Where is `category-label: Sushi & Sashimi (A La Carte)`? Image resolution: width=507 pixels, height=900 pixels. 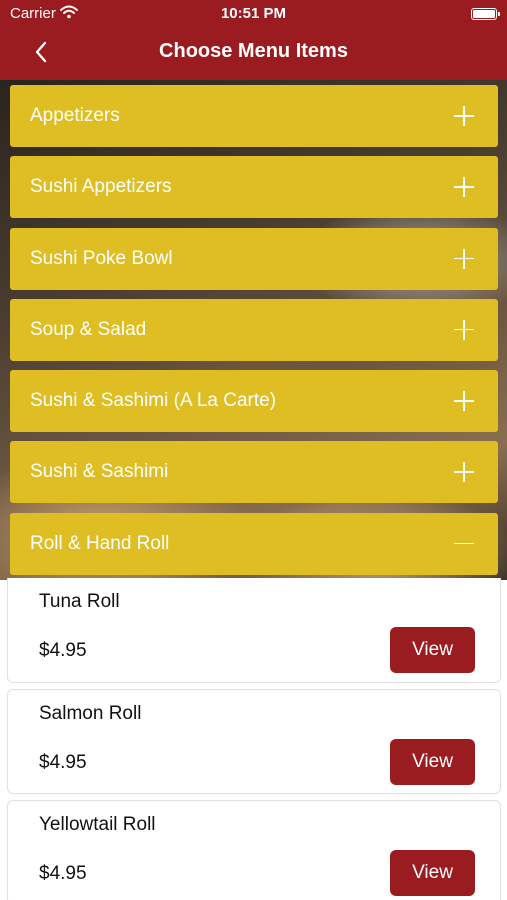 category-label: Sushi & Sashimi (A La Carte) is located at coordinates (153, 401).